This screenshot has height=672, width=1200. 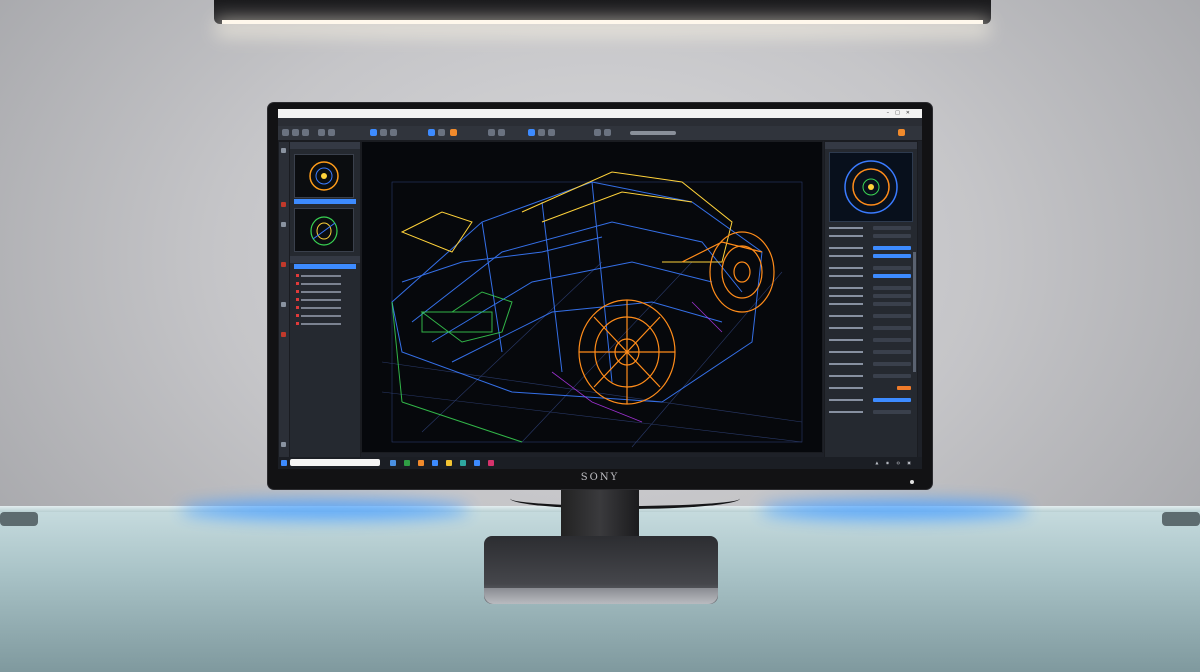 I want to click on open-icon, so click(x=295, y=132).